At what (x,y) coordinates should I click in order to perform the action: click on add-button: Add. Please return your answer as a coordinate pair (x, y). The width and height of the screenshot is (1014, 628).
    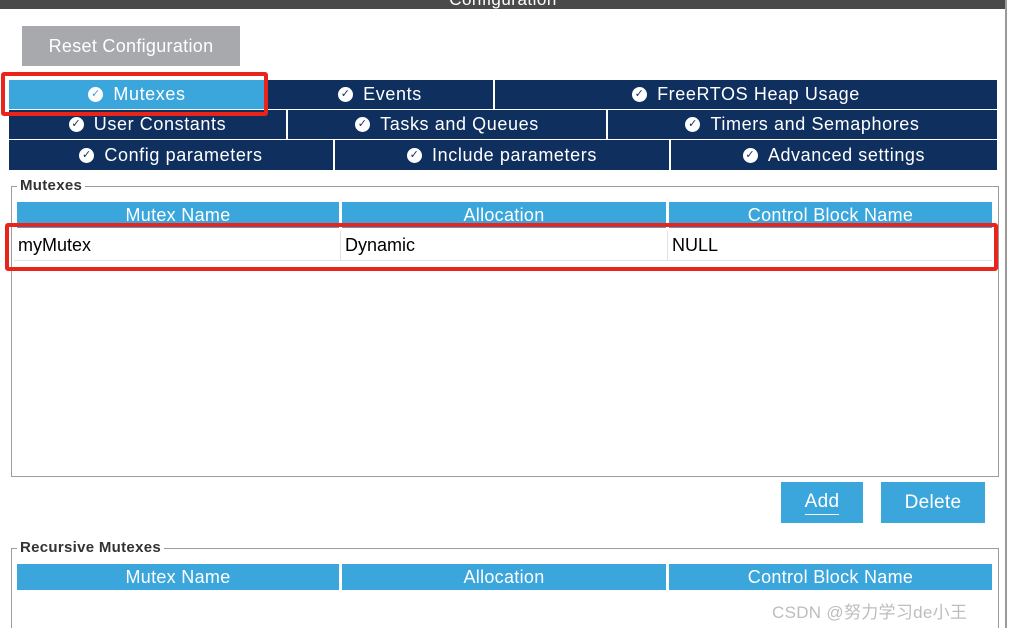
    Looking at the image, I should click on (822, 502).